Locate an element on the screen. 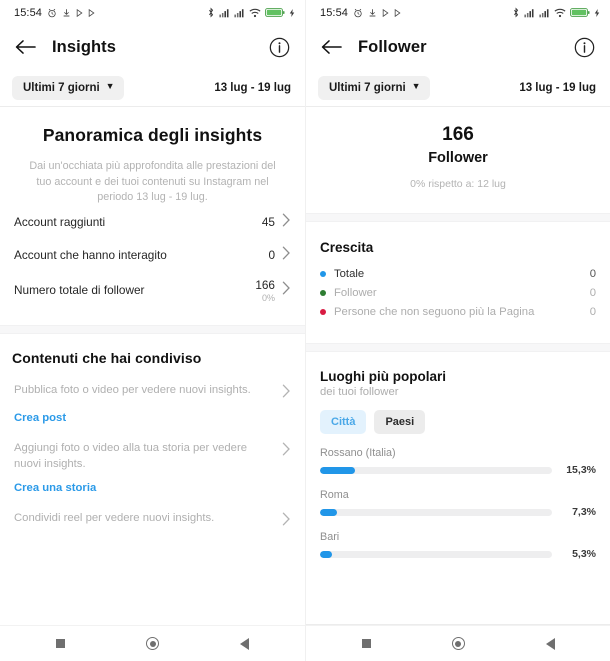 This screenshot has height=661, width=610. tab-paesi: Paesi is located at coordinates (400, 422).